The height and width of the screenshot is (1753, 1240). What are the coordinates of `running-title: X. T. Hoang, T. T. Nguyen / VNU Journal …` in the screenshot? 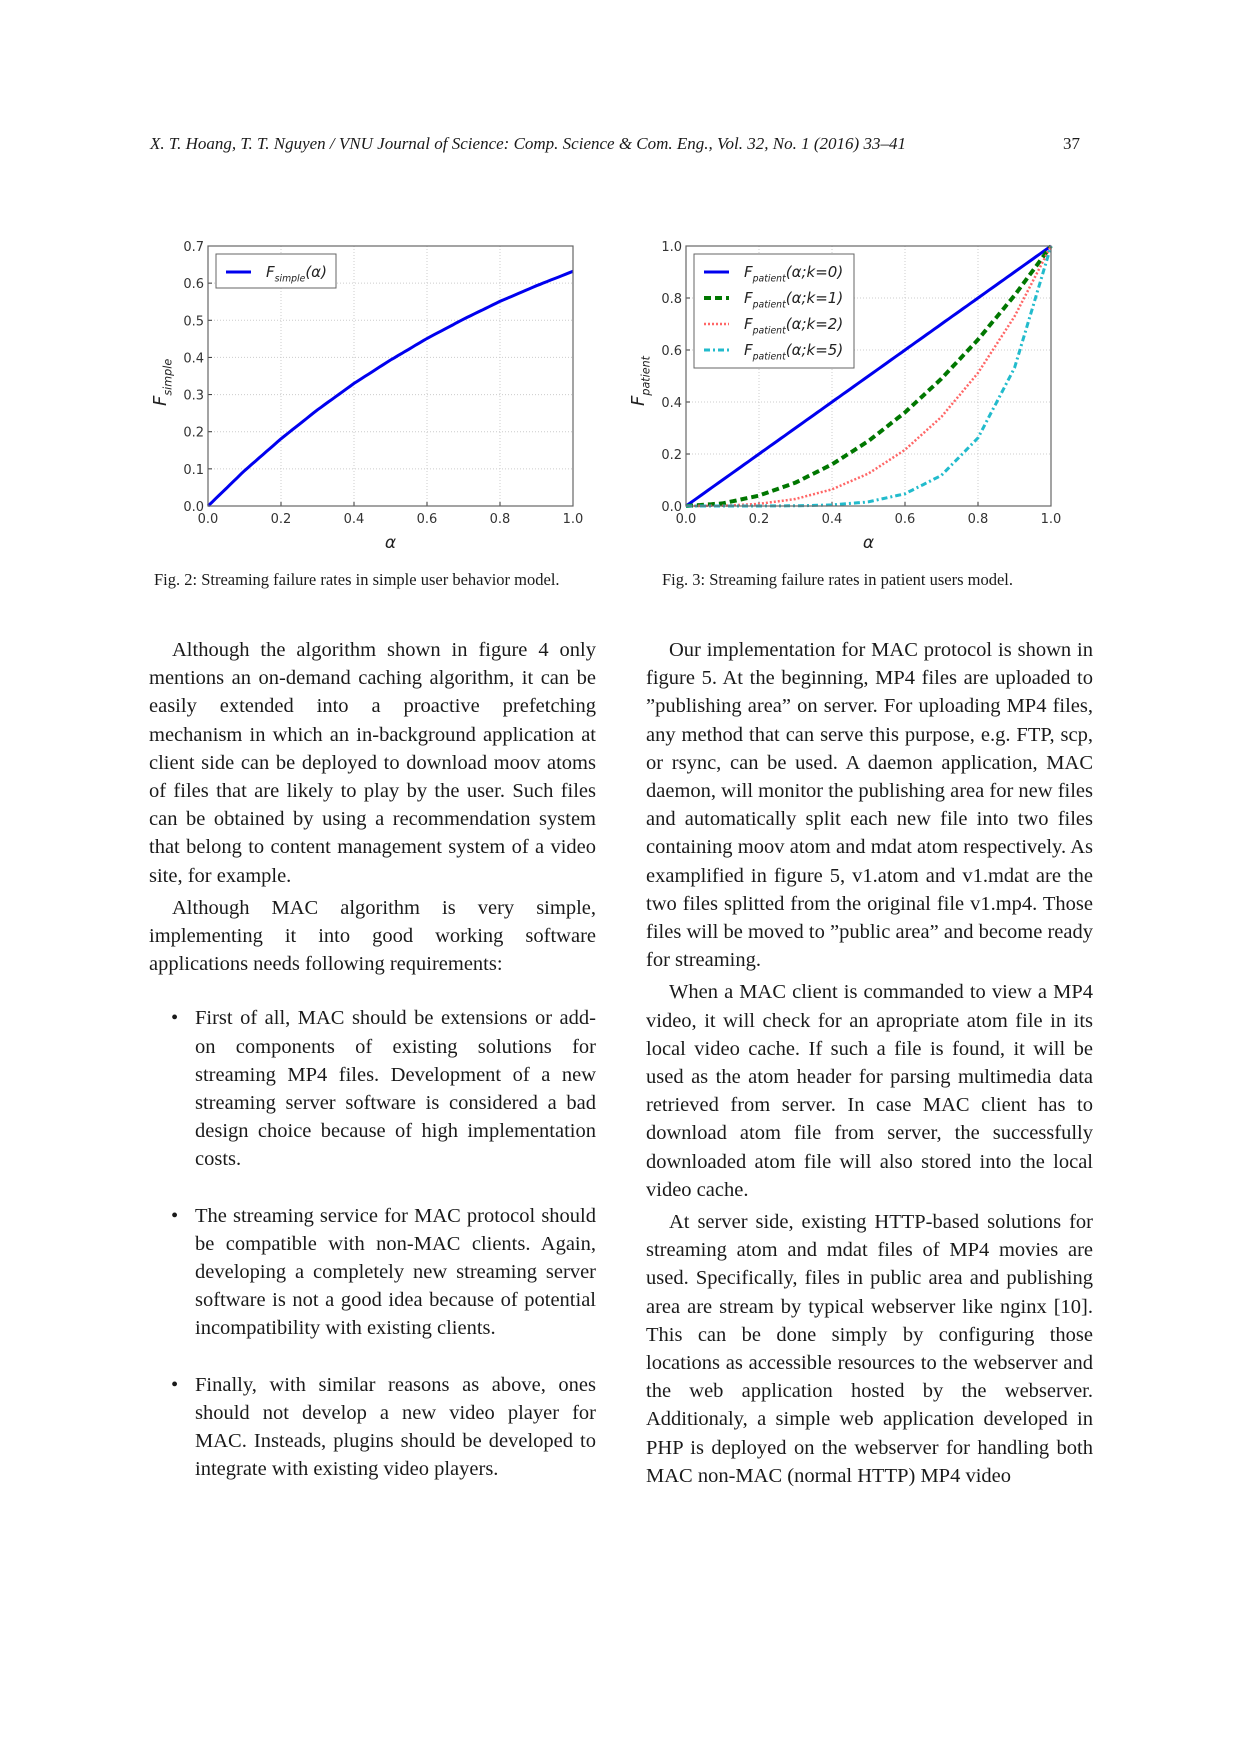 It's located at (528, 143).